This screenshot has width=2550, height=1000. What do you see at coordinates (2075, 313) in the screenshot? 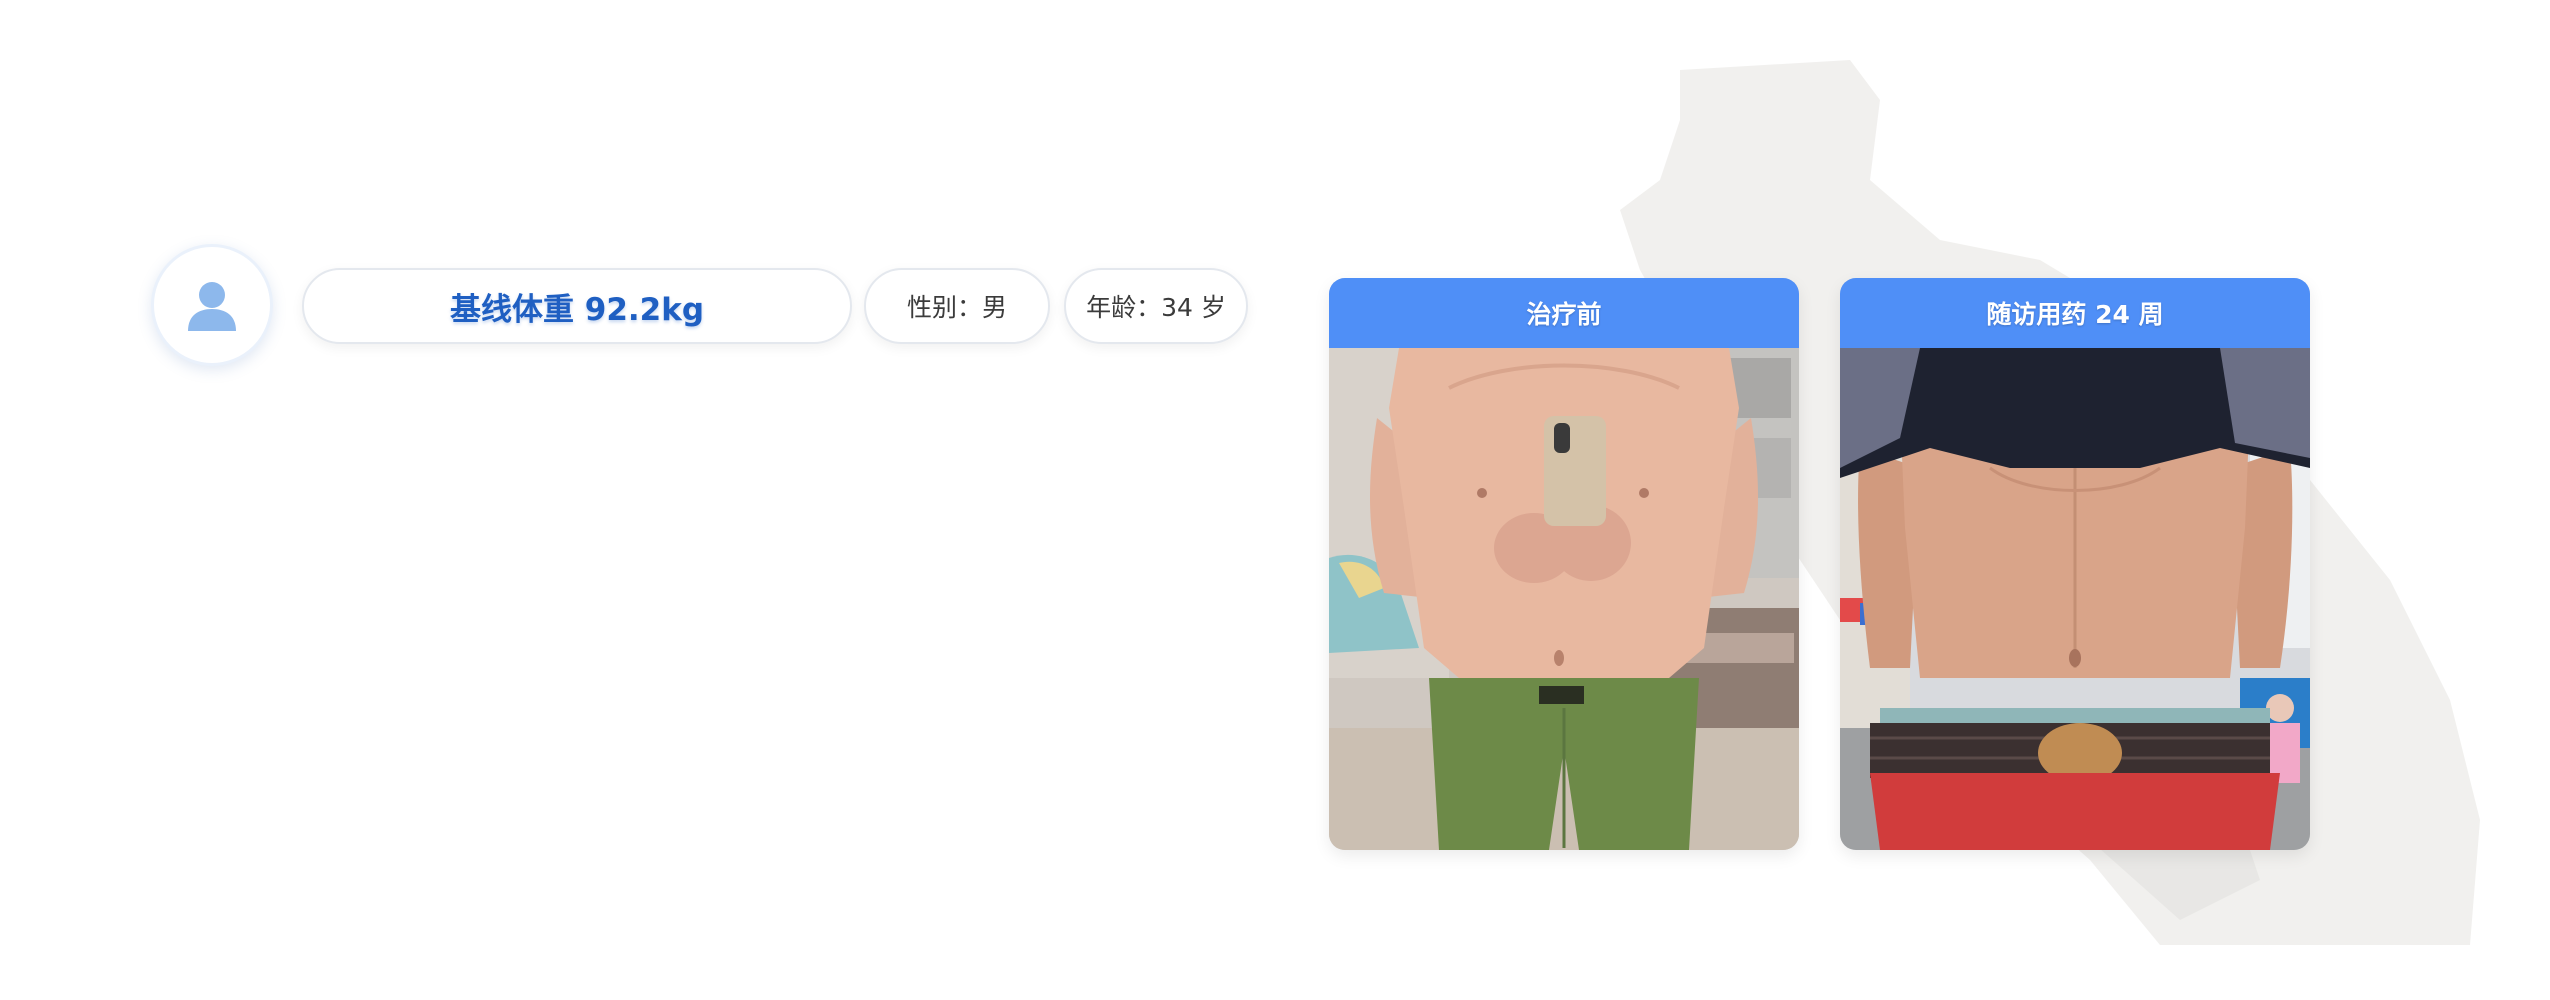
I see `after-24-weeks-title: 随访用药 24 周` at bounding box center [2075, 313].